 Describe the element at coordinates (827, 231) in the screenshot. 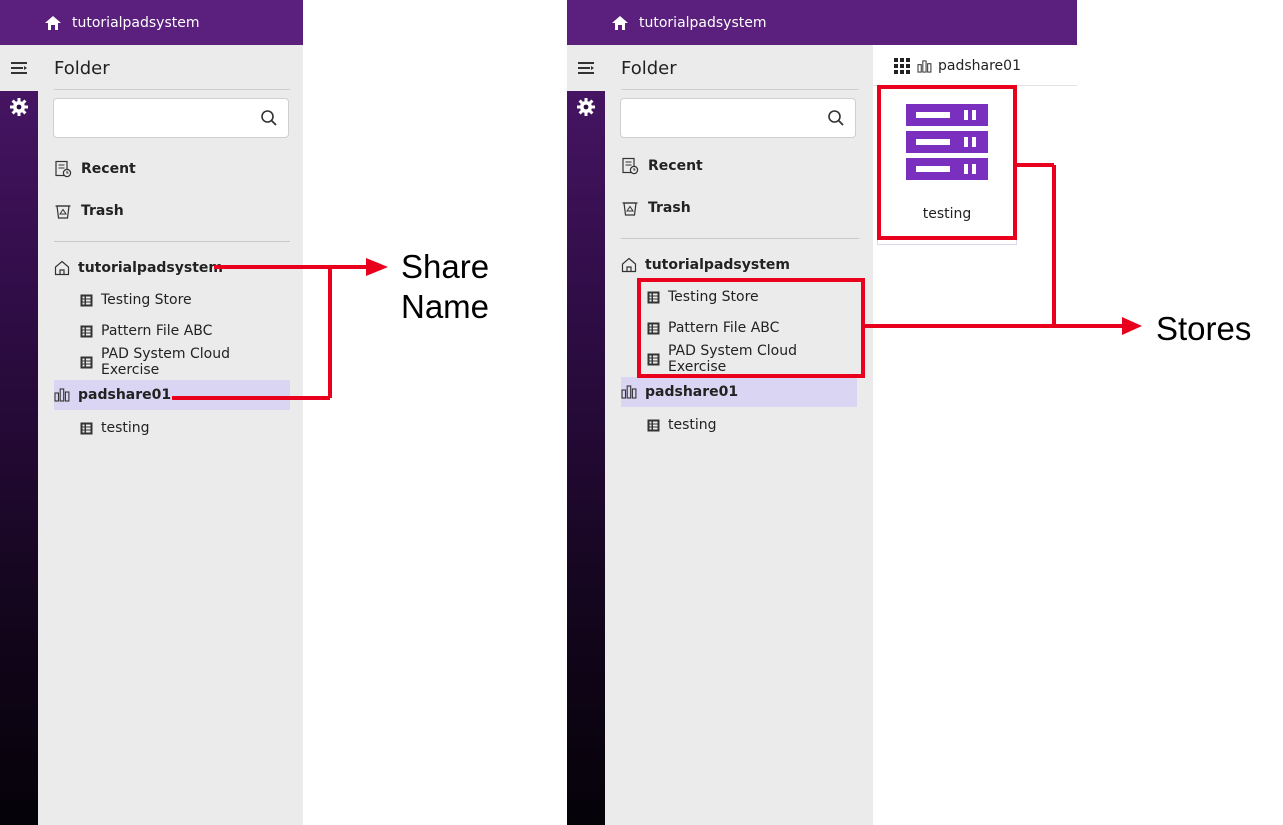

I see `stores-highlight-boxes` at that location.